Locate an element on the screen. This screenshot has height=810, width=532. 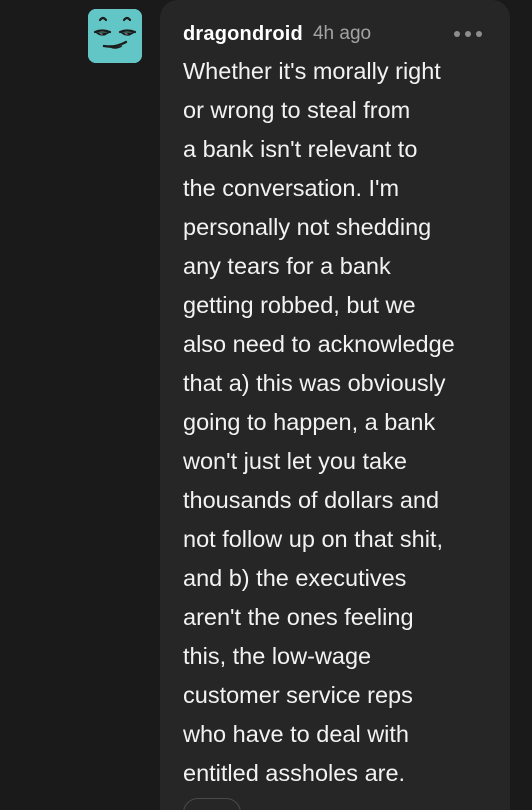
comment-body-line: a bank isn't relevant to is located at coordinates (300, 149).